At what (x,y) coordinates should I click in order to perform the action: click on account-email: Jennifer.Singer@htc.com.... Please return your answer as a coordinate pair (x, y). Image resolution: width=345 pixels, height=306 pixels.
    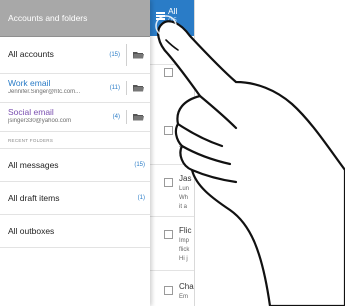
    Looking at the image, I should click on (44, 92).